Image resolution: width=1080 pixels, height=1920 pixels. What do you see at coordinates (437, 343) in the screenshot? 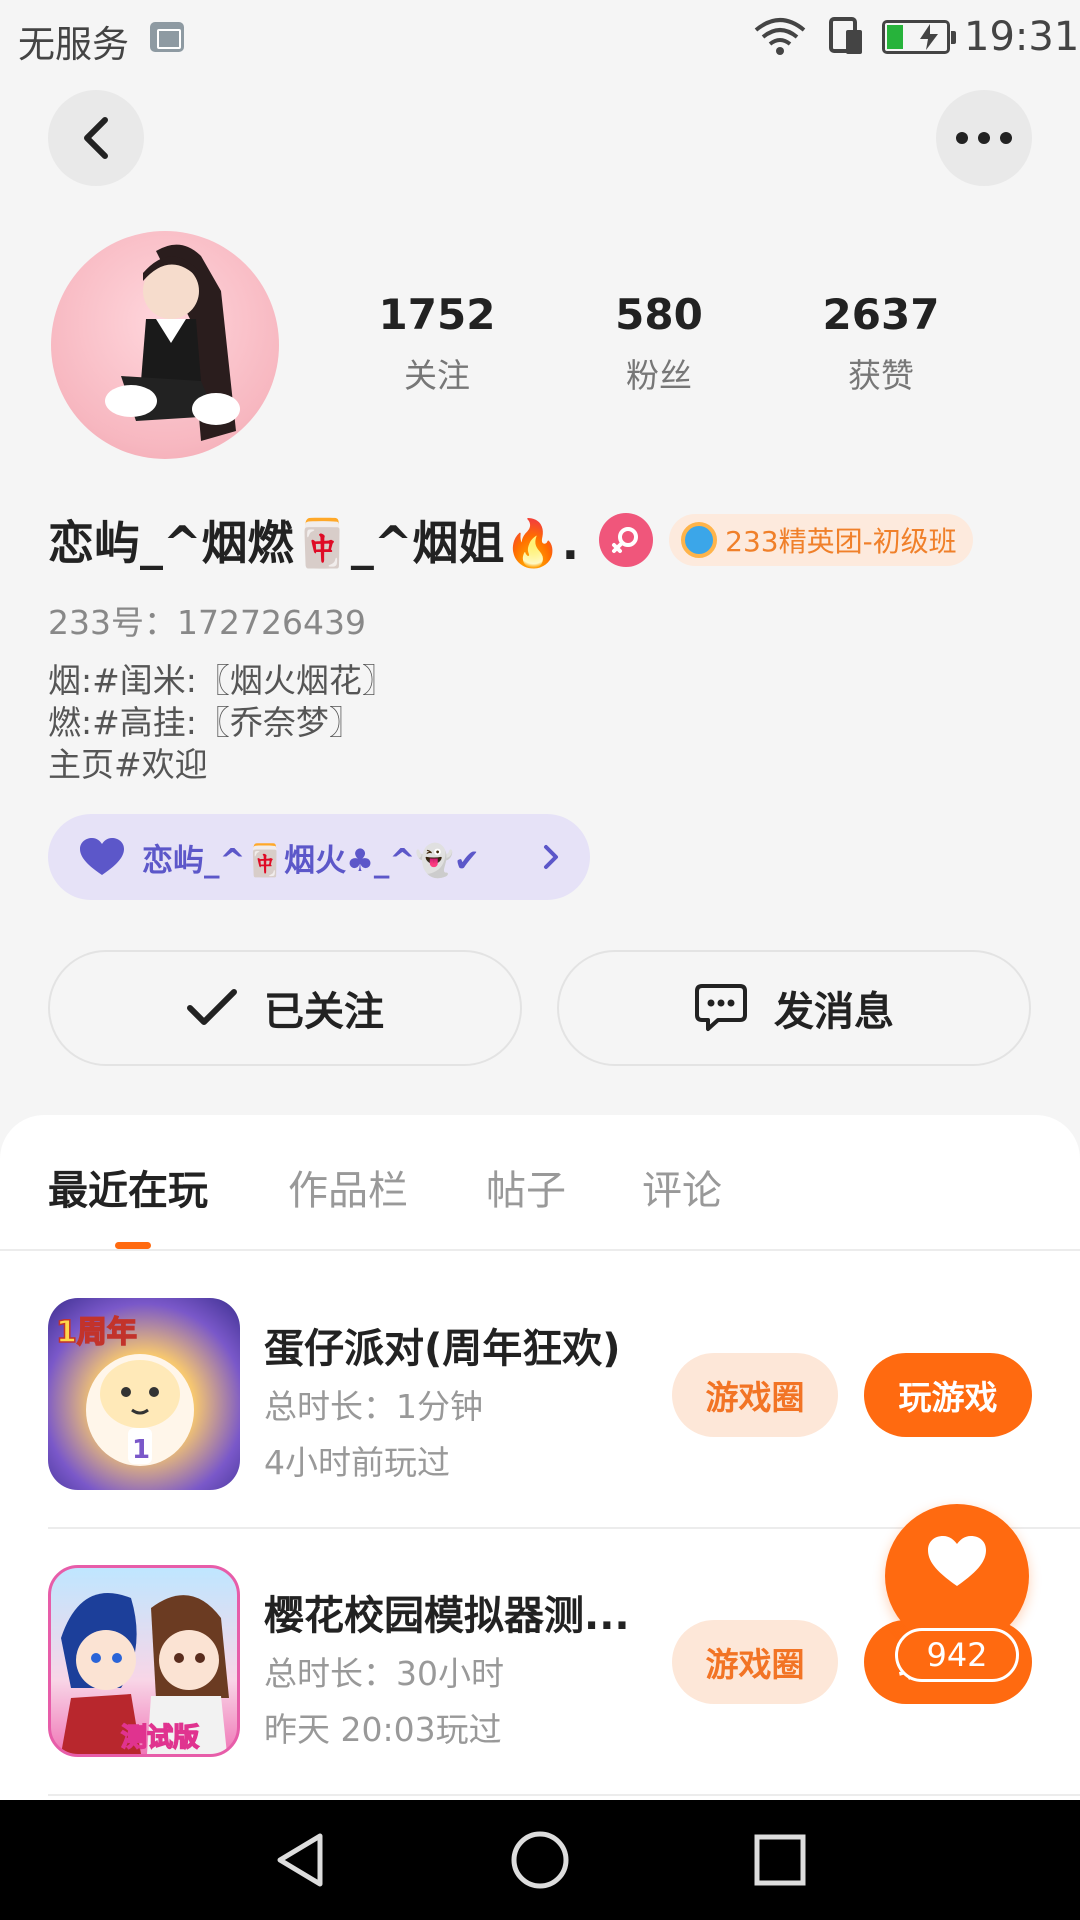
I see `stat-following: 1752 关注` at bounding box center [437, 343].